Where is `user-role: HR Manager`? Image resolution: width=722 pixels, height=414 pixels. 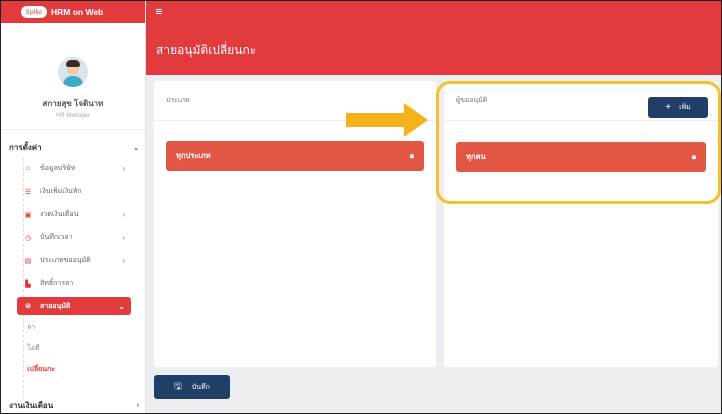
user-role: HR Manager is located at coordinates (72, 116).